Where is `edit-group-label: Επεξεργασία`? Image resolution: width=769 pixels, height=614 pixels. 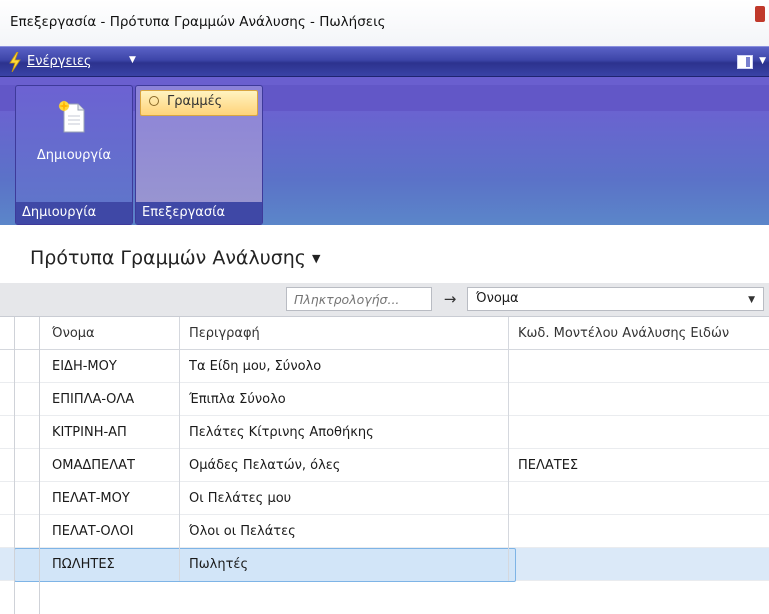 edit-group-label: Επεξεργασία is located at coordinates (199, 213).